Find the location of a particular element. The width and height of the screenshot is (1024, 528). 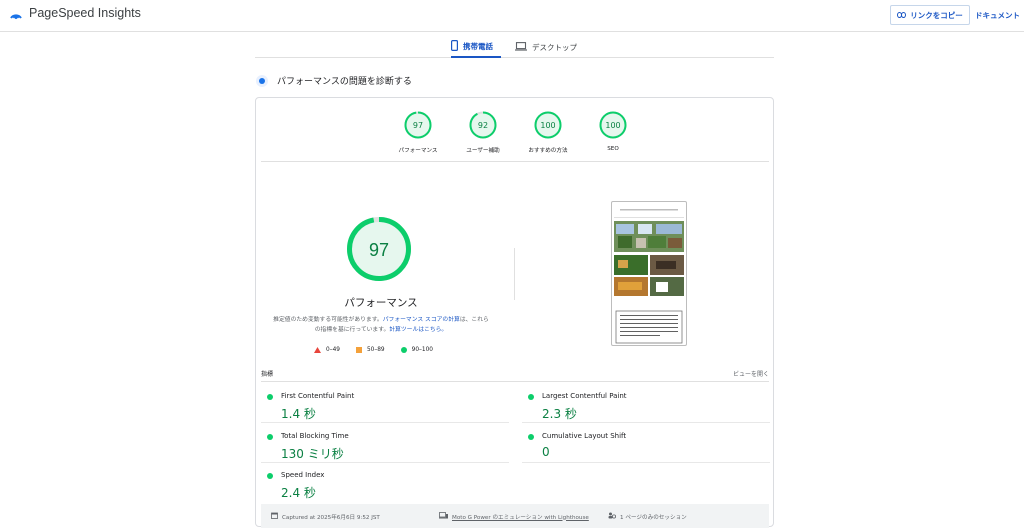

gauge-ring: 92 is located at coordinates (483, 125).